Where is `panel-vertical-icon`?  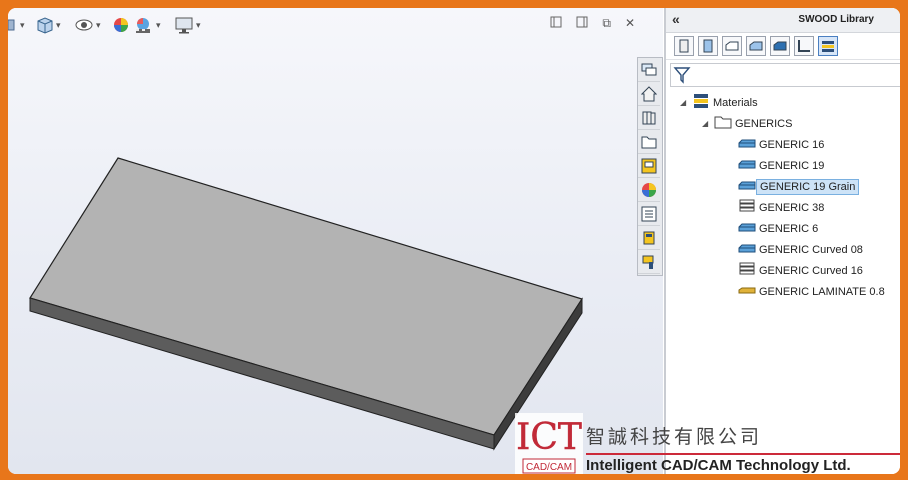
panel-vertical-icon is located at coordinates (684, 46).